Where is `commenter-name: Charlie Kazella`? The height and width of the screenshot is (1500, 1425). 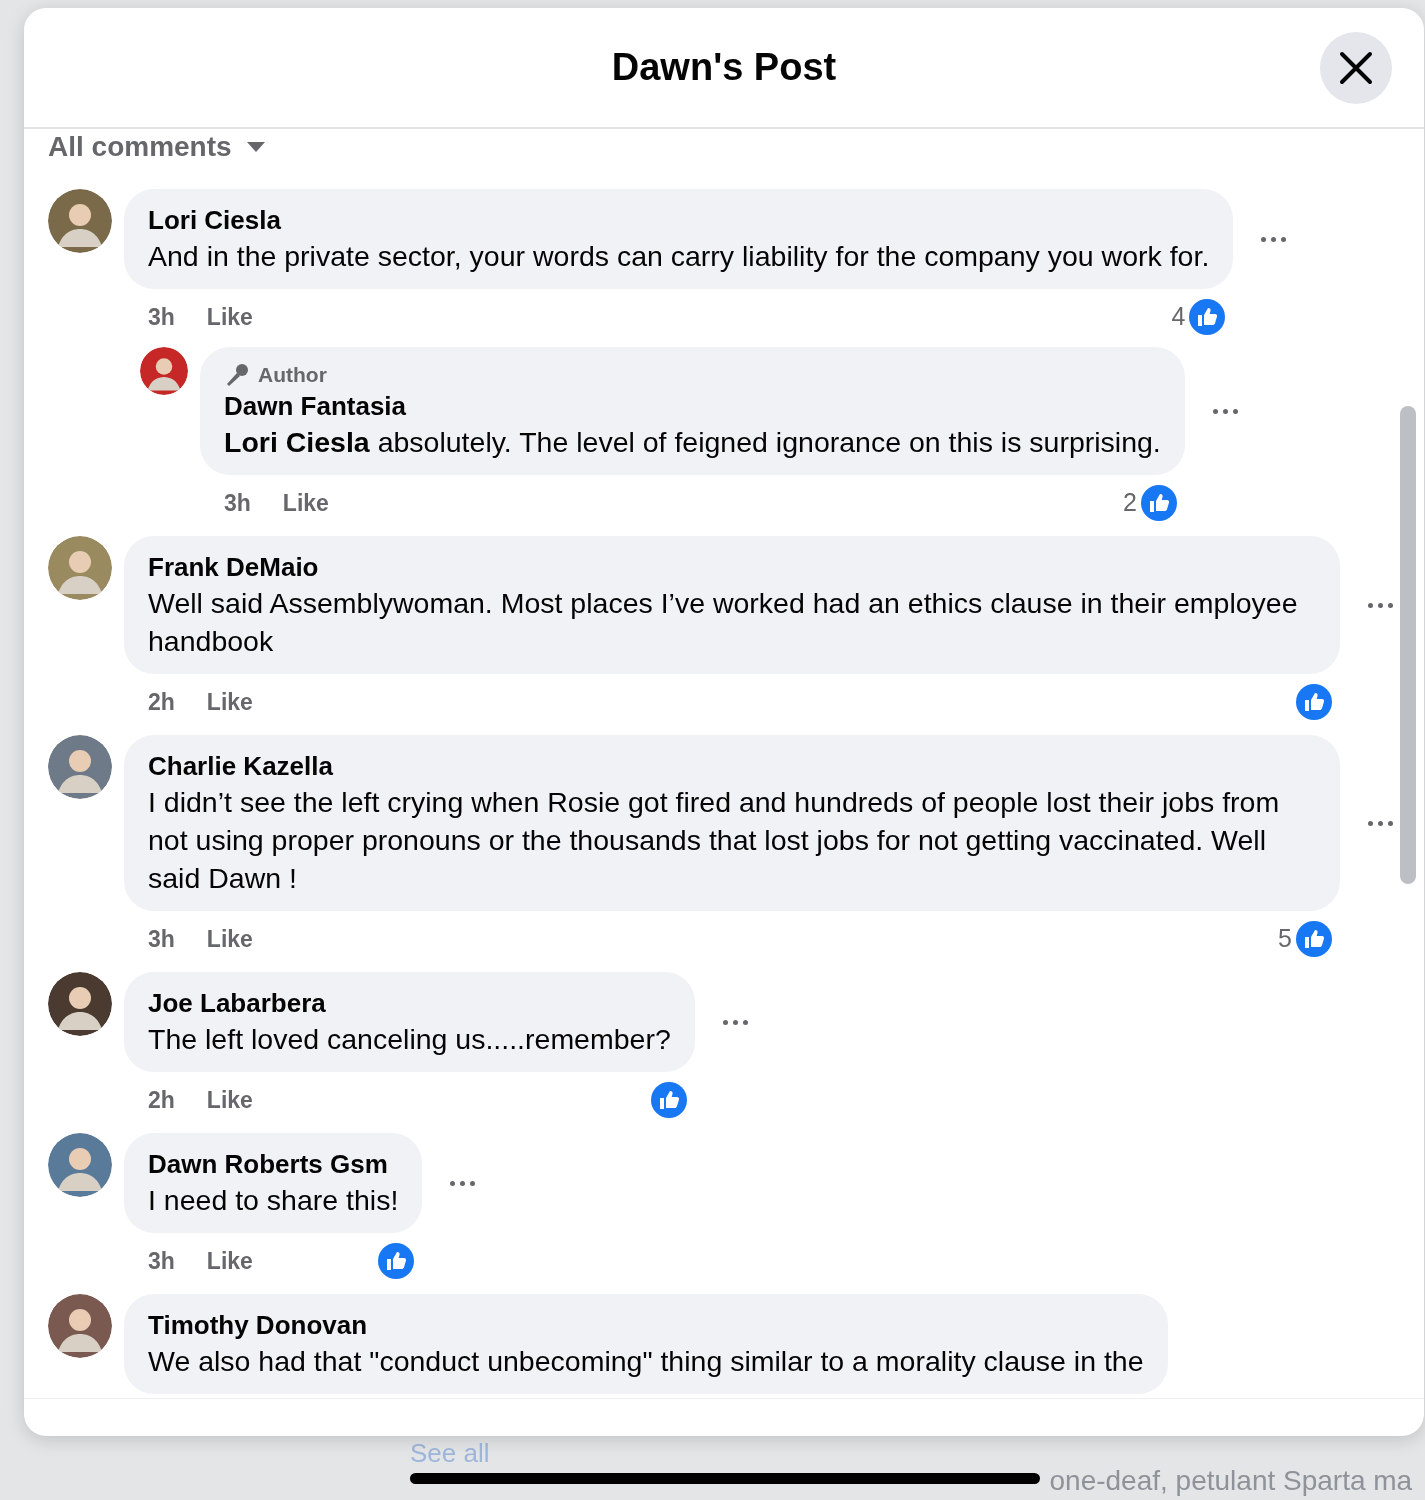 commenter-name: Charlie Kazella is located at coordinates (732, 766).